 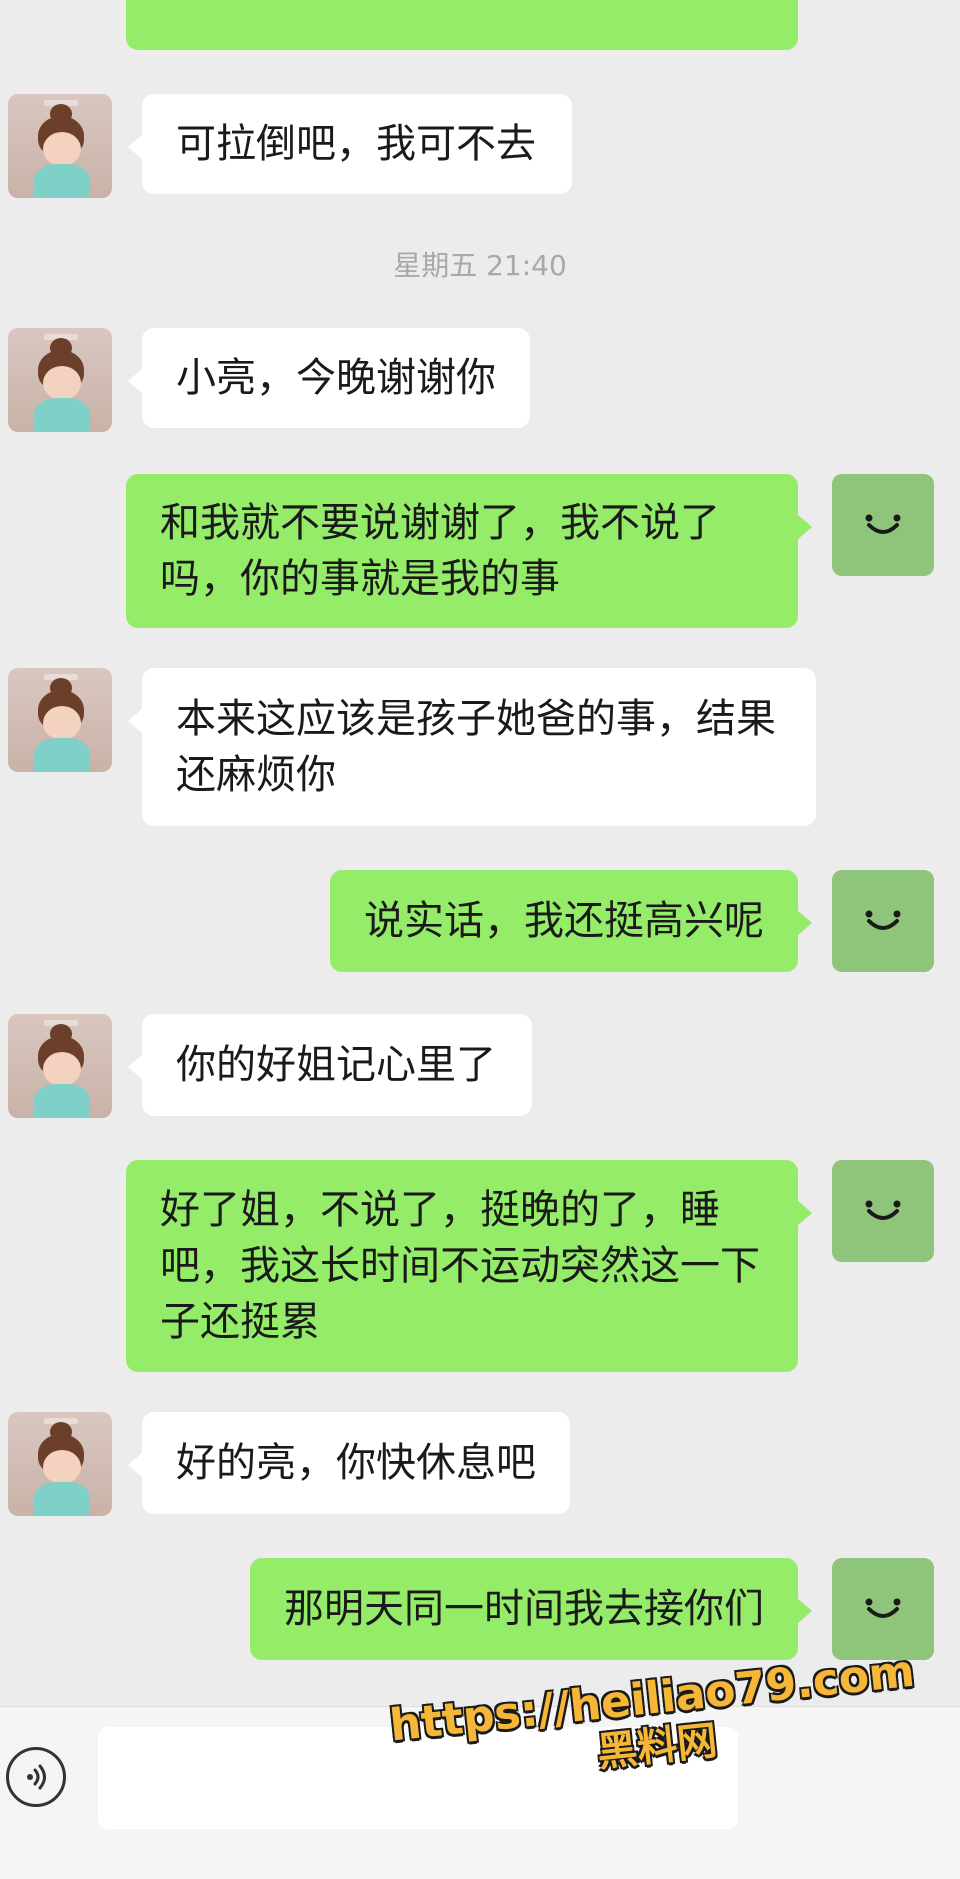 What do you see at coordinates (462, 25) in the screenshot?
I see `message-bubble-outgoing-cropped` at bounding box center [462, 25].